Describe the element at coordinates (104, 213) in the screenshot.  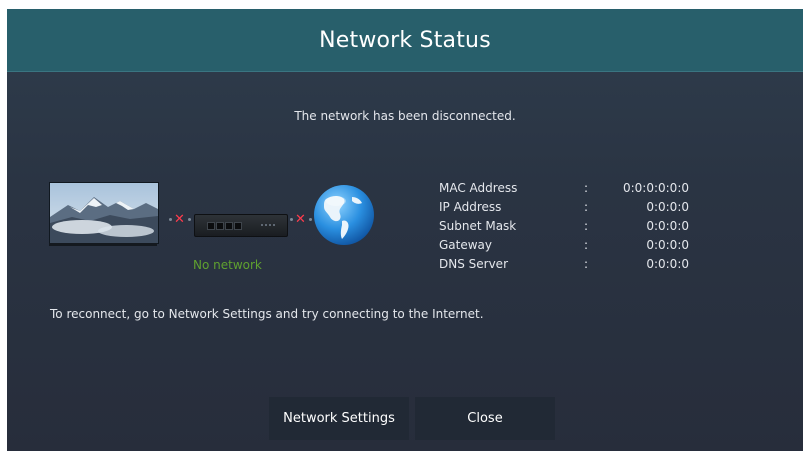
I see `tv-icon` at that location.